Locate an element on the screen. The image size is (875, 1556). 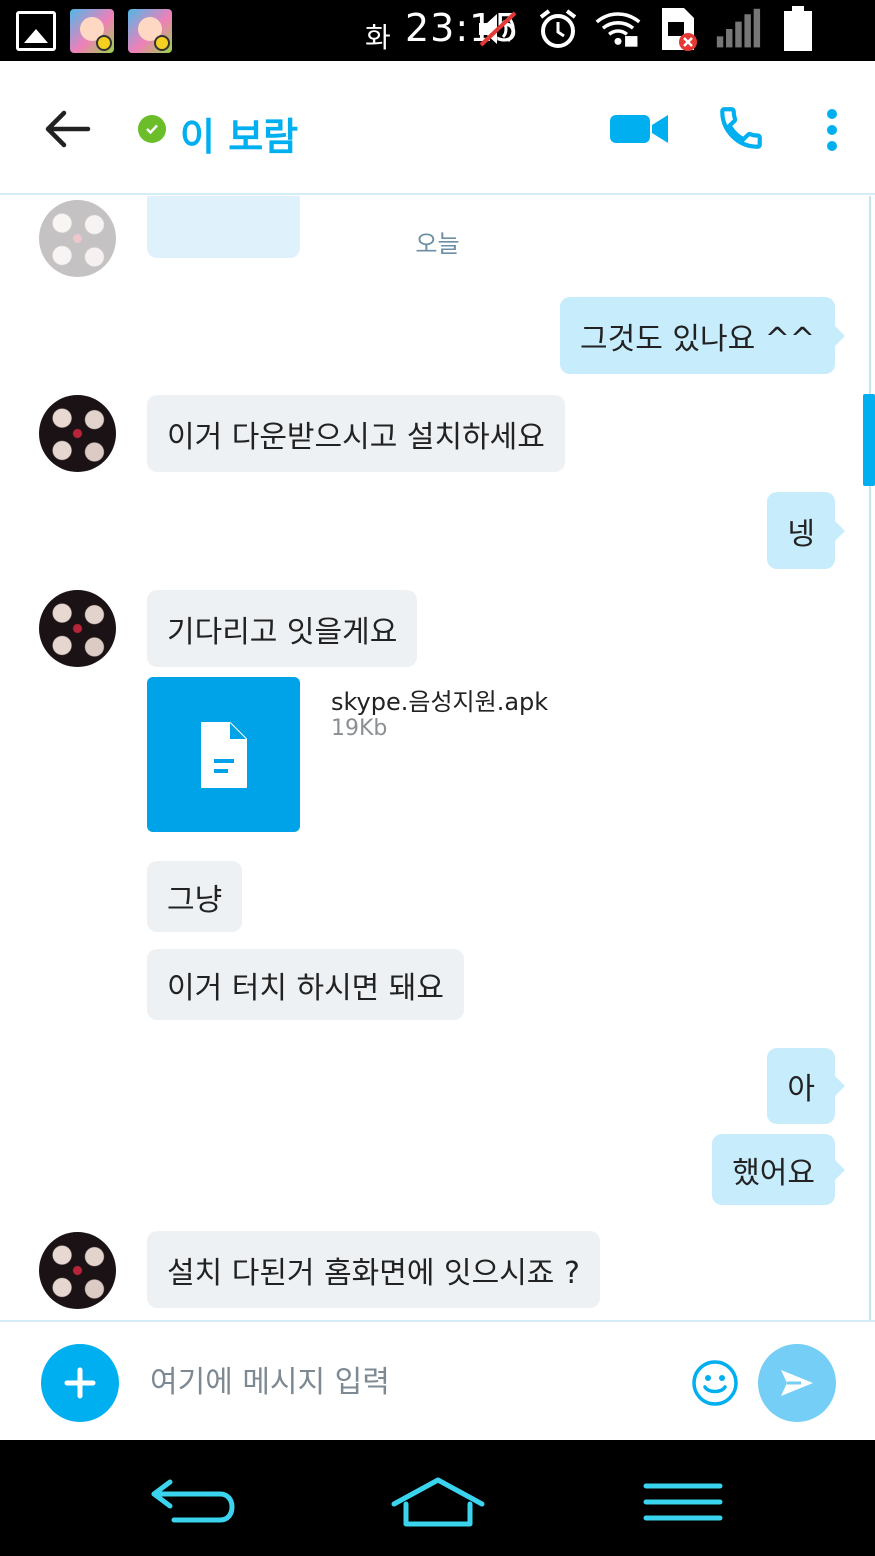
video-call-button is located at coordinates (639, 129).